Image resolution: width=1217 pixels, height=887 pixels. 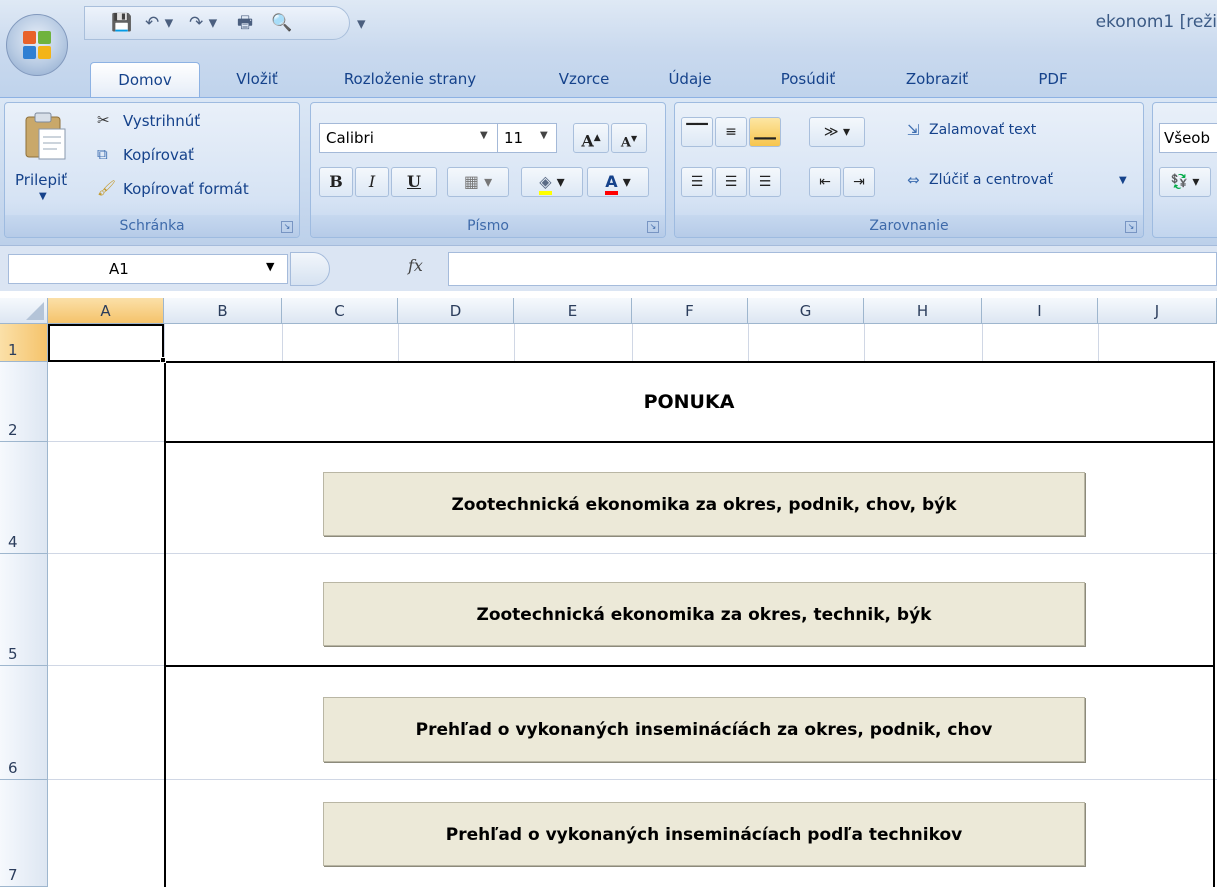 What do you see at coordinates (203, 23) in the screenshot?
I see `redo-icon: ↷ ▾` at bounding box center [203, 23].